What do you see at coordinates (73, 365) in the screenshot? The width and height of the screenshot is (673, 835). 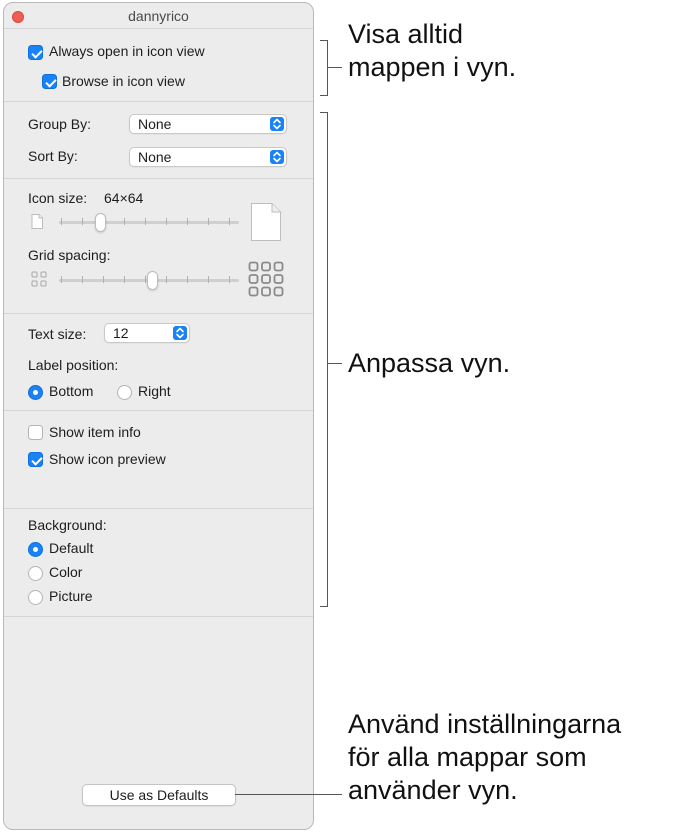 I see `label-position-label: Label position:` at bounding box center [73, 365].